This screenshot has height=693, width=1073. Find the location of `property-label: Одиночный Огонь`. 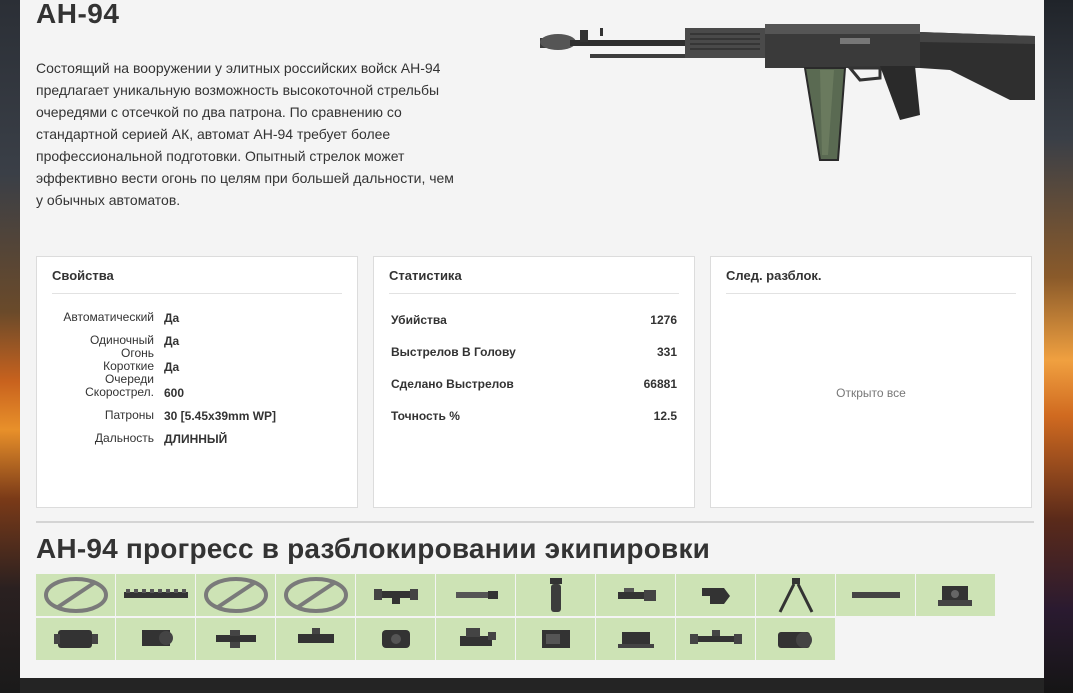

property-label: Одиночный Огонь is located at coordinates (121, 346).